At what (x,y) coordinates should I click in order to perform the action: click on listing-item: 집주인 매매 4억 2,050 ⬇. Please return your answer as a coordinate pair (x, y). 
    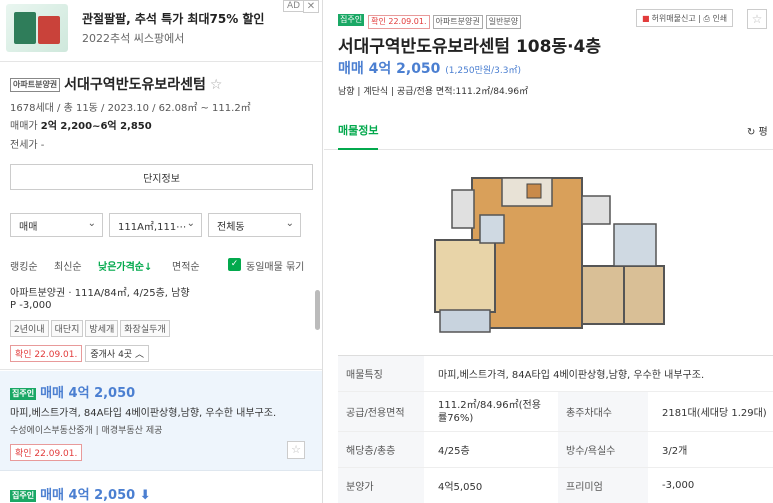
    Looking at the image, I should click on (161, 487).